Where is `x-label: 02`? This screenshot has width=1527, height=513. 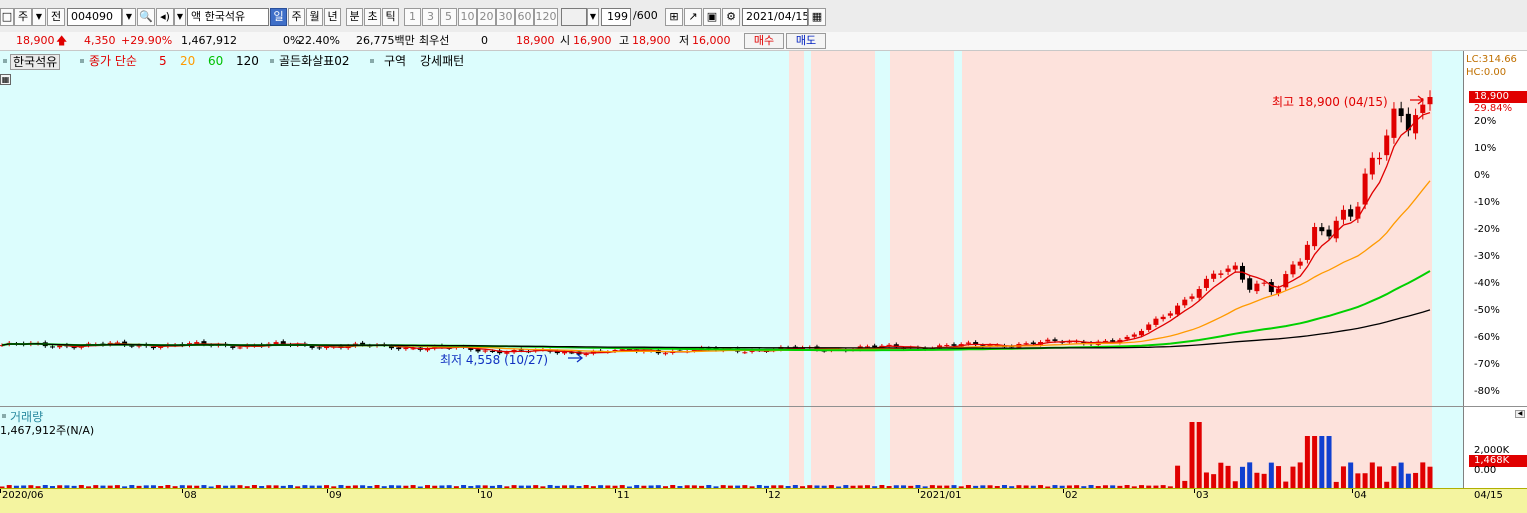
x-label: 02 is located at coordinates (1071, 495).